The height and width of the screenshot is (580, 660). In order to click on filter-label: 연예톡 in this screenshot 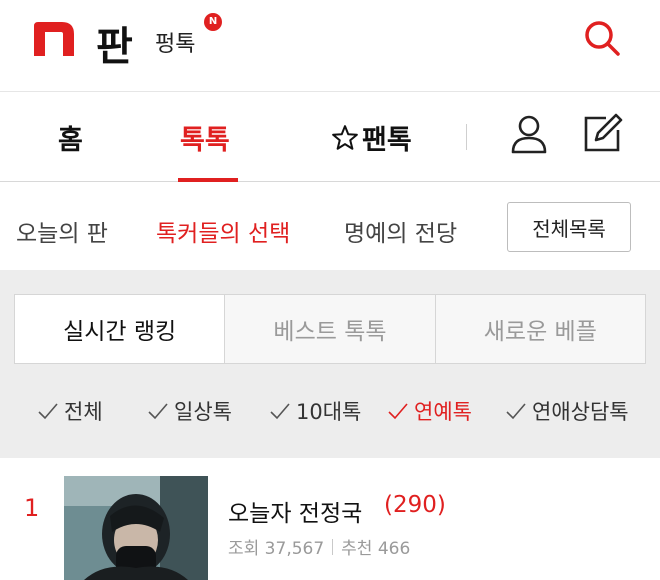, I will do `click(443, 412)`.